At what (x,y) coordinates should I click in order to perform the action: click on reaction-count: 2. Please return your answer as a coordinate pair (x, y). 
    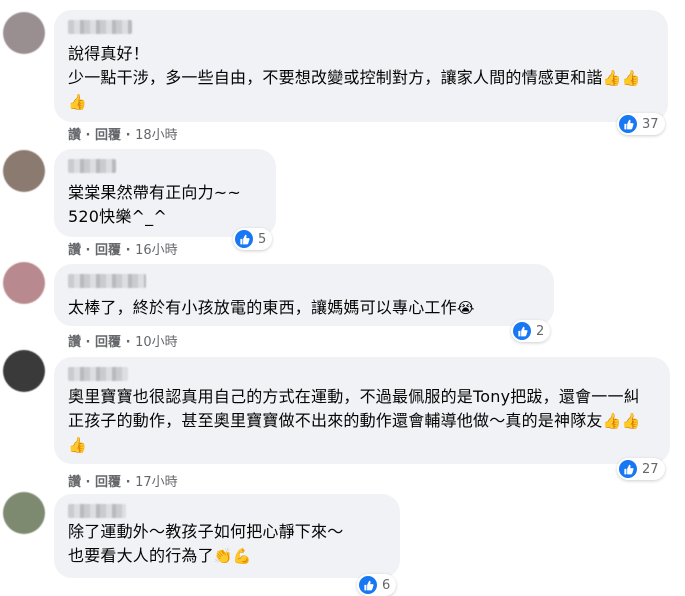
    Looking at the image, I should click on (531, 331).